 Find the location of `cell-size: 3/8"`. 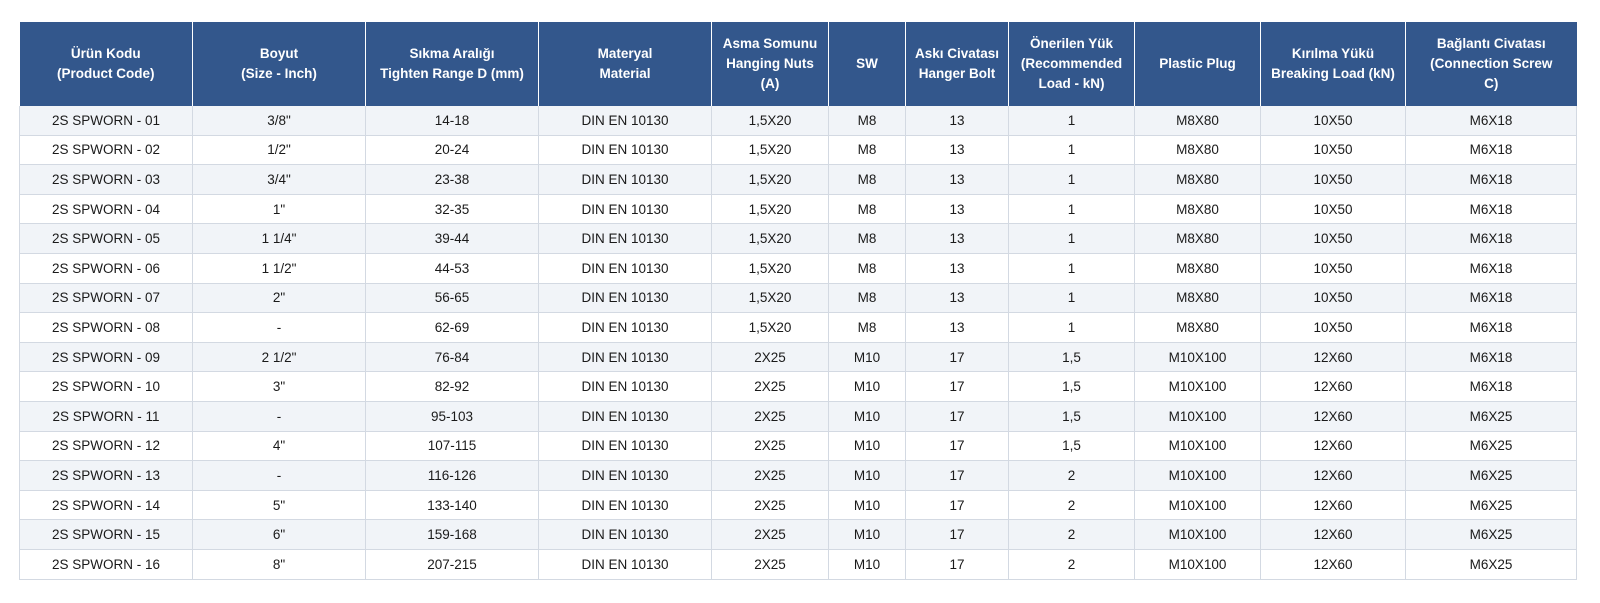

cell-size: 3/8" is located at coordinates (279, 121).